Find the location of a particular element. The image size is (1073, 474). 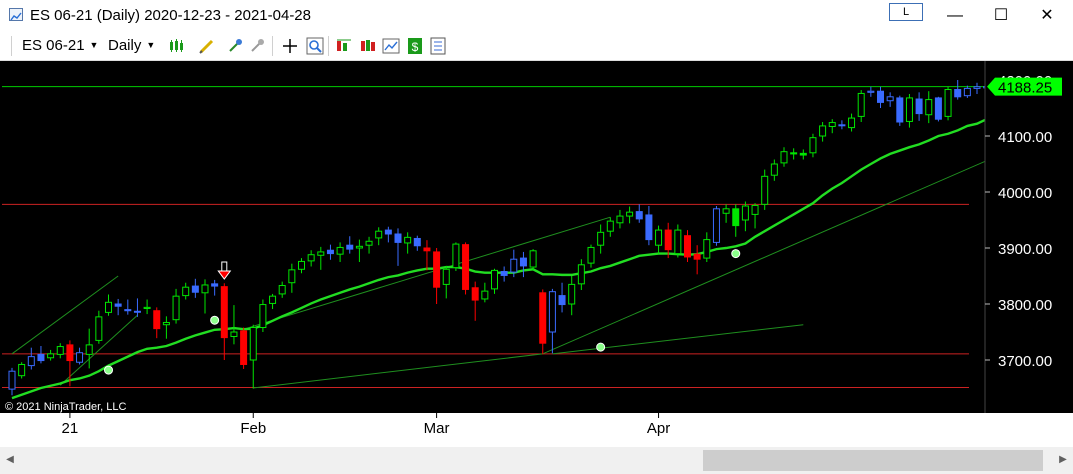

copyright-text: © 2021 NinjaTrader, LLC is located at coordinates (65, 407).